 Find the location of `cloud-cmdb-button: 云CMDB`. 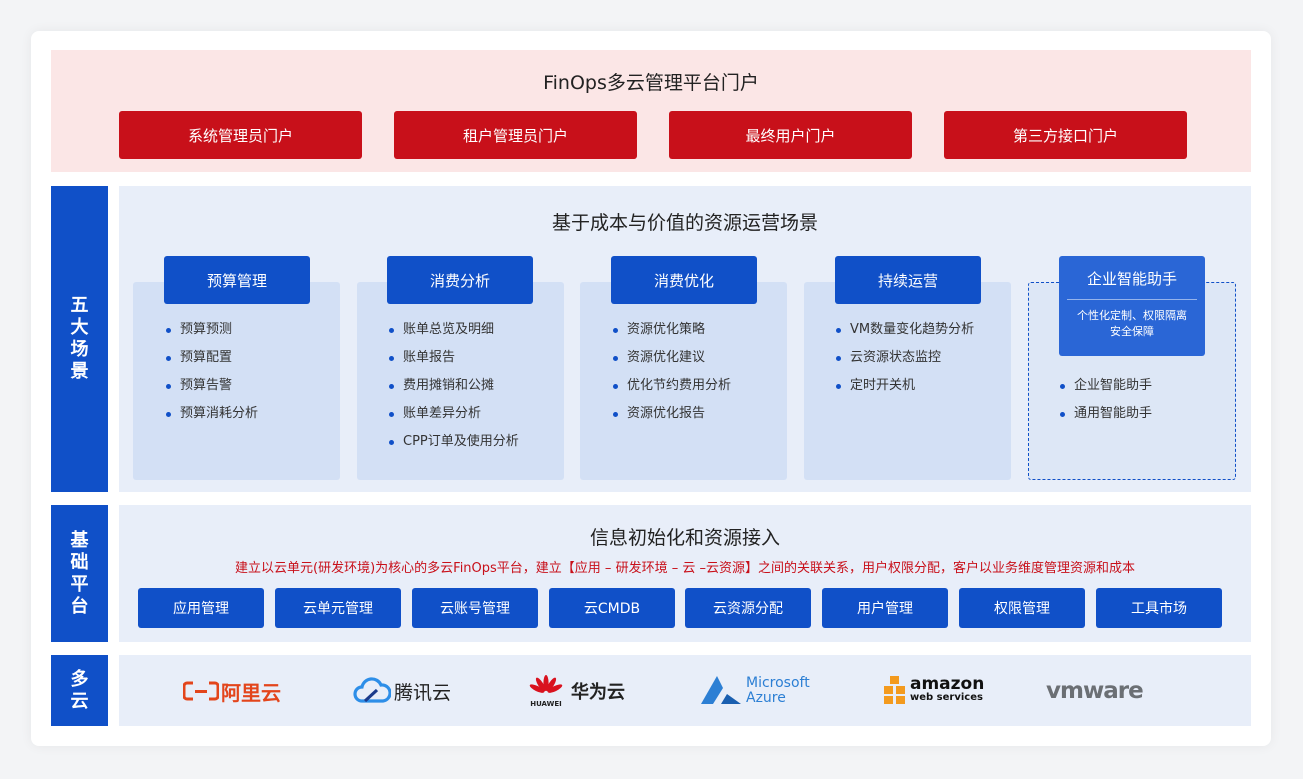

cloud-cmdb-button: 云CMDB is located at coordinates (612, 608).